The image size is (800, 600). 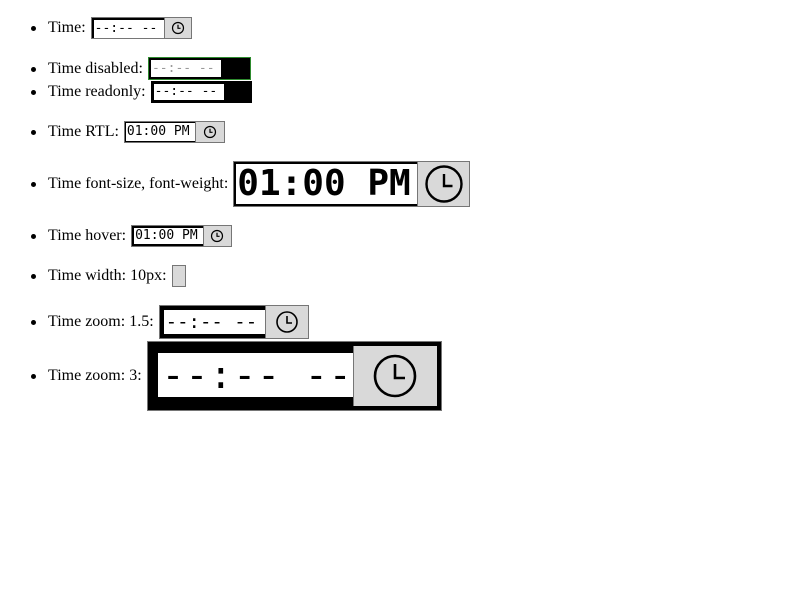 I want to click on time-readonly-input: --:-- --, so click(x=201, y=92).